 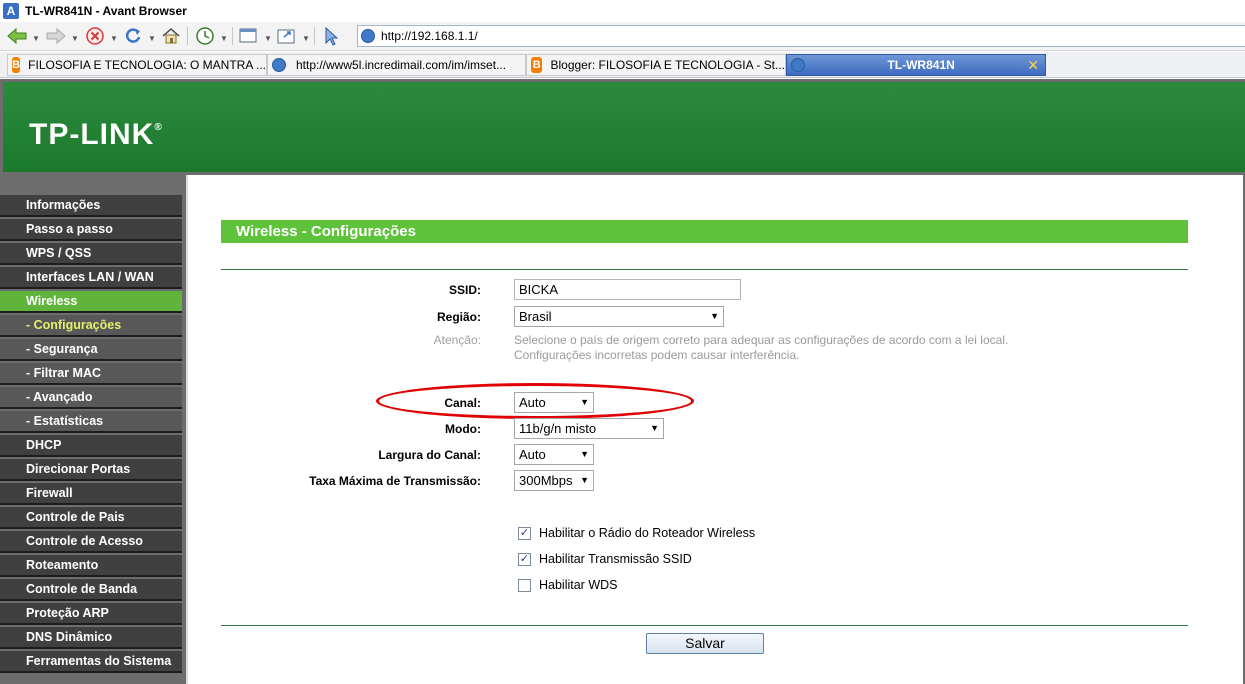 I want to click on sidebar-item-dhcp: DHCP, so click(x=91, y=446).